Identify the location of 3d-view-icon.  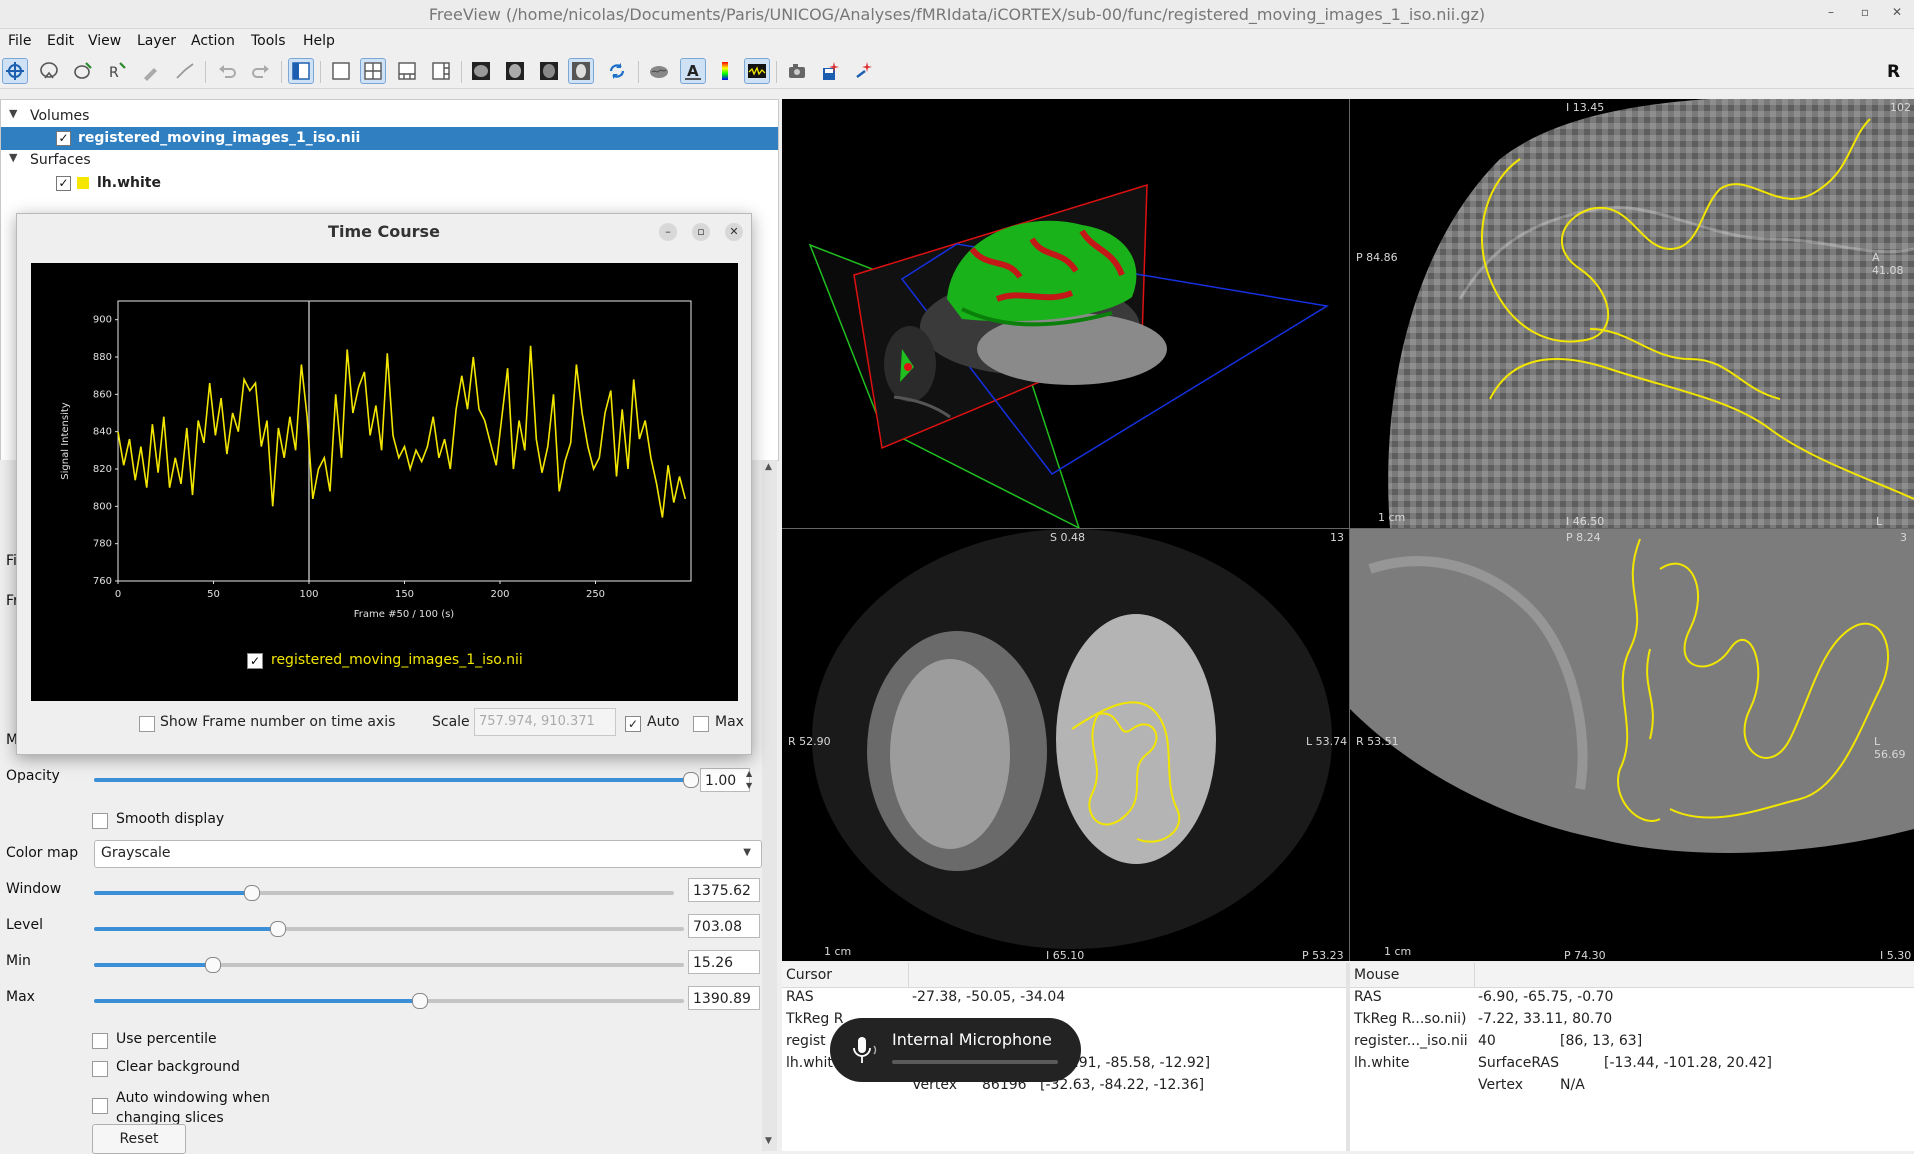
(581, 71).